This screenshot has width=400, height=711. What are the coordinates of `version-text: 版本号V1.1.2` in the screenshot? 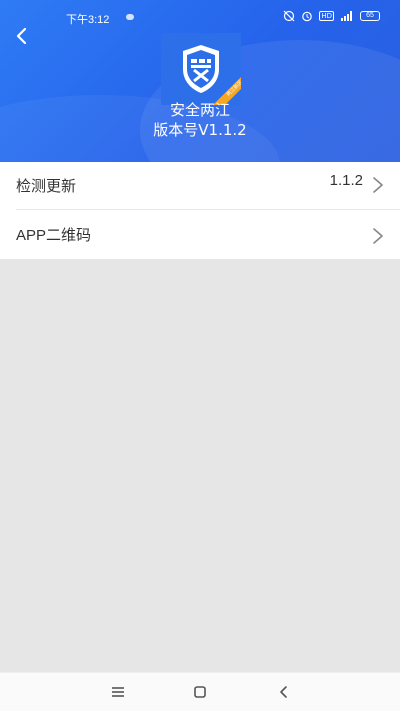 It's located at (200, 130).